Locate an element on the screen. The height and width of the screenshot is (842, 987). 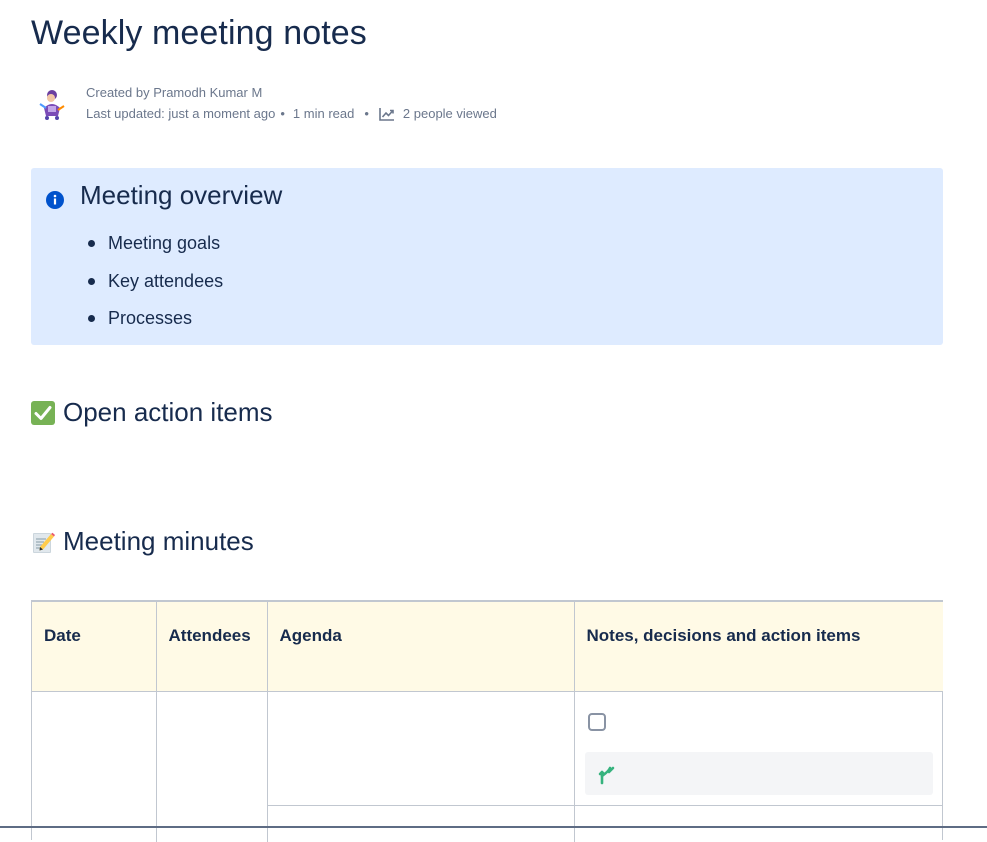
date-cell is located at coordinates (94, 766).